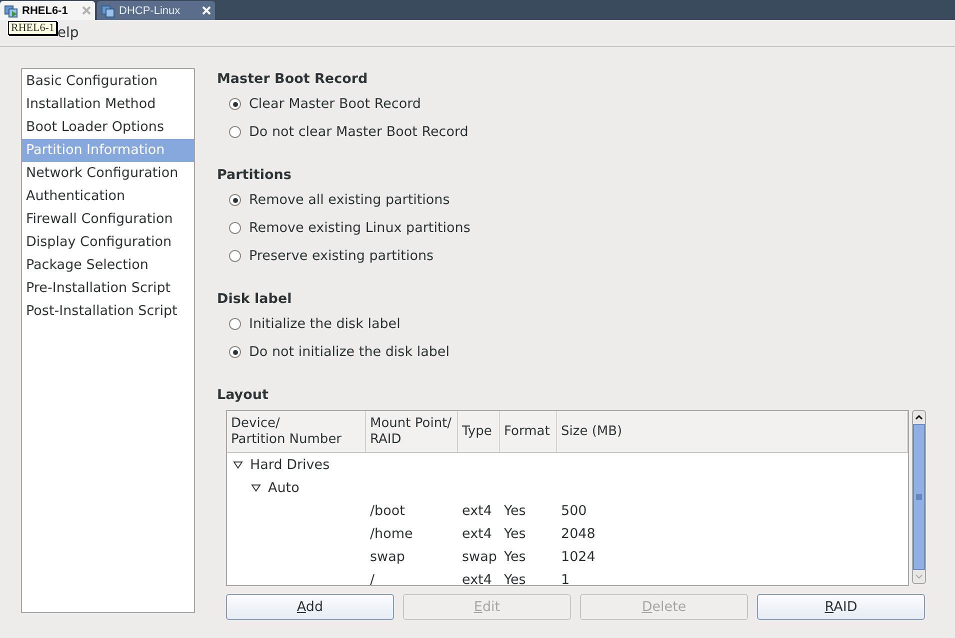 This screenshot has height=638, width=955. I want to click on table-cell-text: 2048, so click(578, 534).